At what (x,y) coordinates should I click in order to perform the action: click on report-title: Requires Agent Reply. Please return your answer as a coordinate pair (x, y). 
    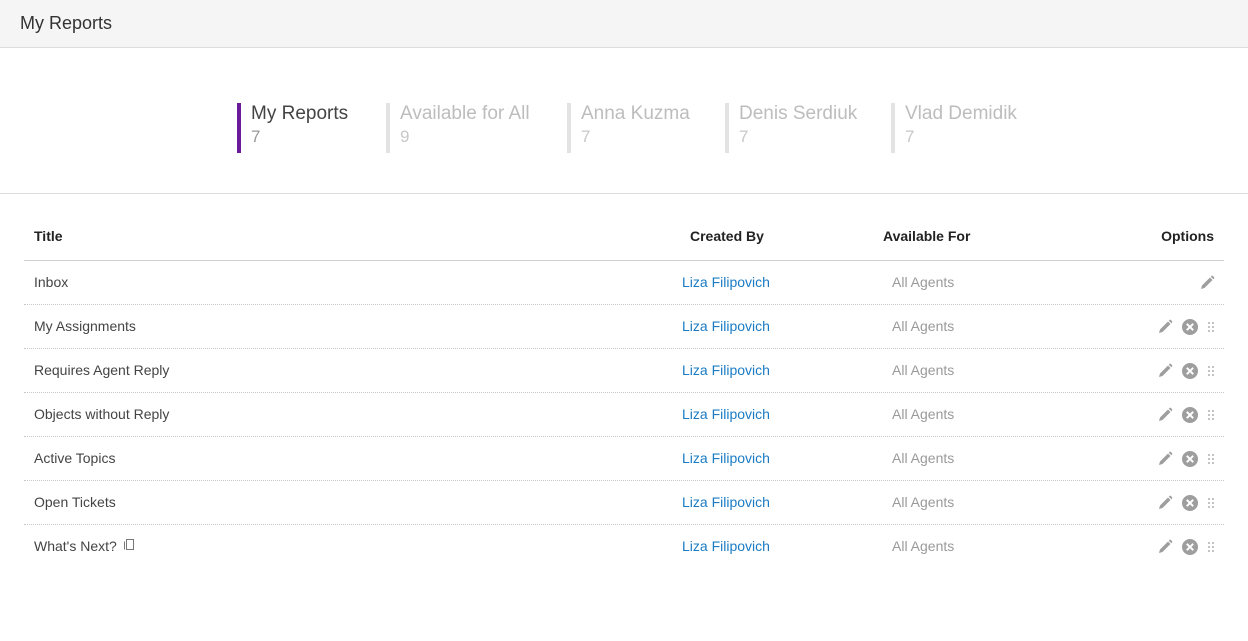
    Looking at the image, I should click on (101, 370).